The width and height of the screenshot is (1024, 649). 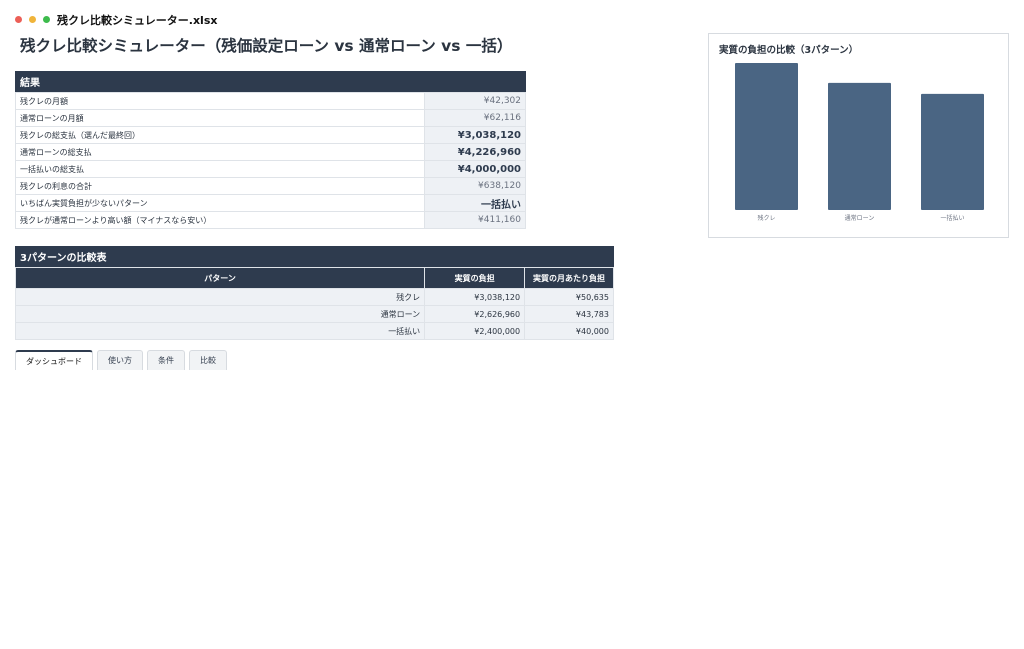 I want to click on results-label: 通常ローンの月額, so click(x=220, y=118).